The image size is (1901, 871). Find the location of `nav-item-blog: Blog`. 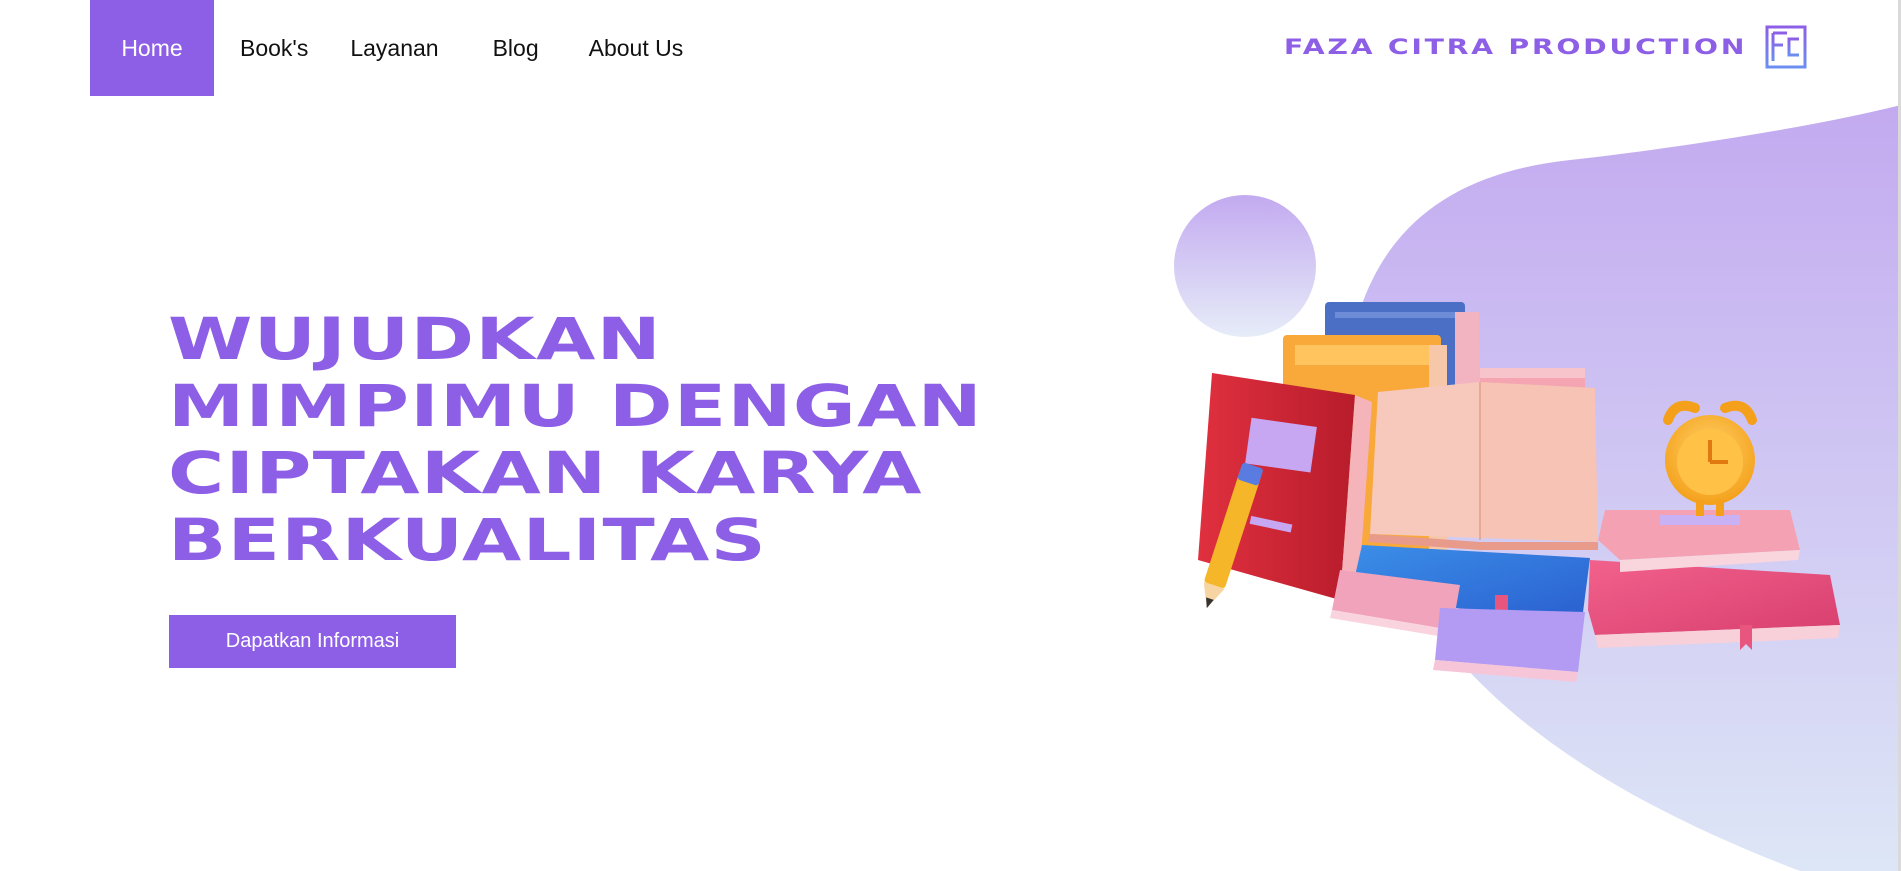

nav-item-blog: Blog is located at coordinates (517, 48).